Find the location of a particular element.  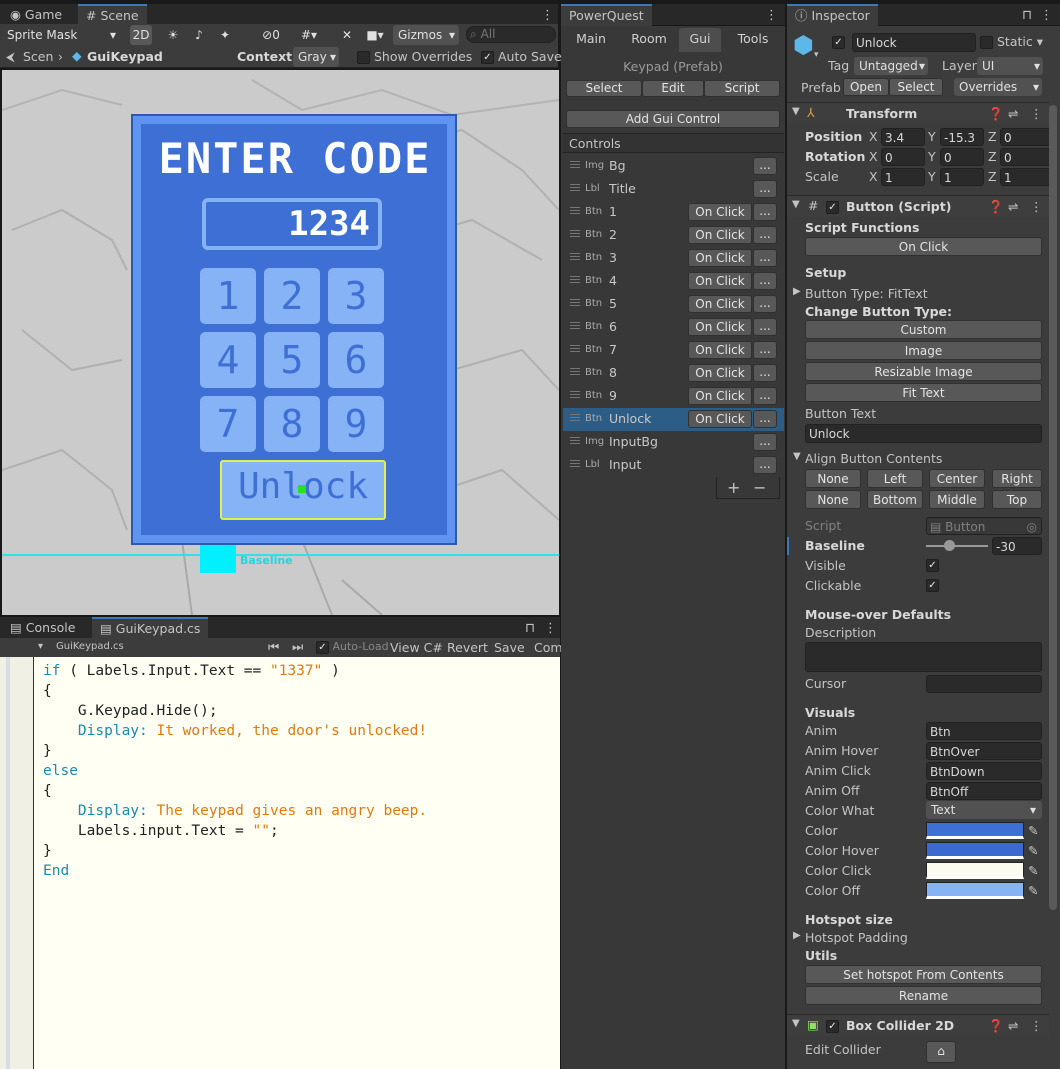

audio-icon: ♪ is located at coordinates (199, 35).